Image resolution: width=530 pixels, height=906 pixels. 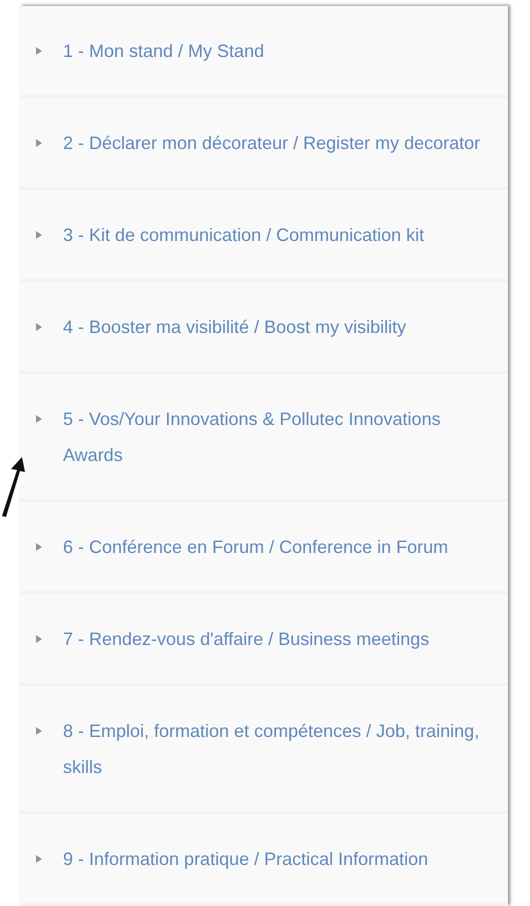 I want to click on menu-link: 6 - Conférence en Forum / Conference in Forum, so click(x=255, y=547).